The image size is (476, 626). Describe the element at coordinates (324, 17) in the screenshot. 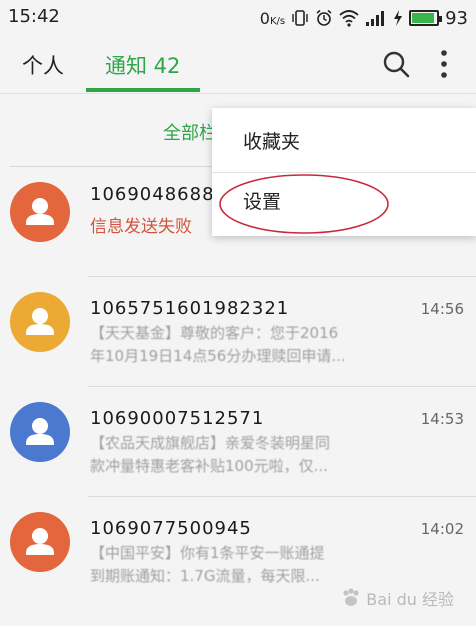

I see `alarm-icon` at that location.